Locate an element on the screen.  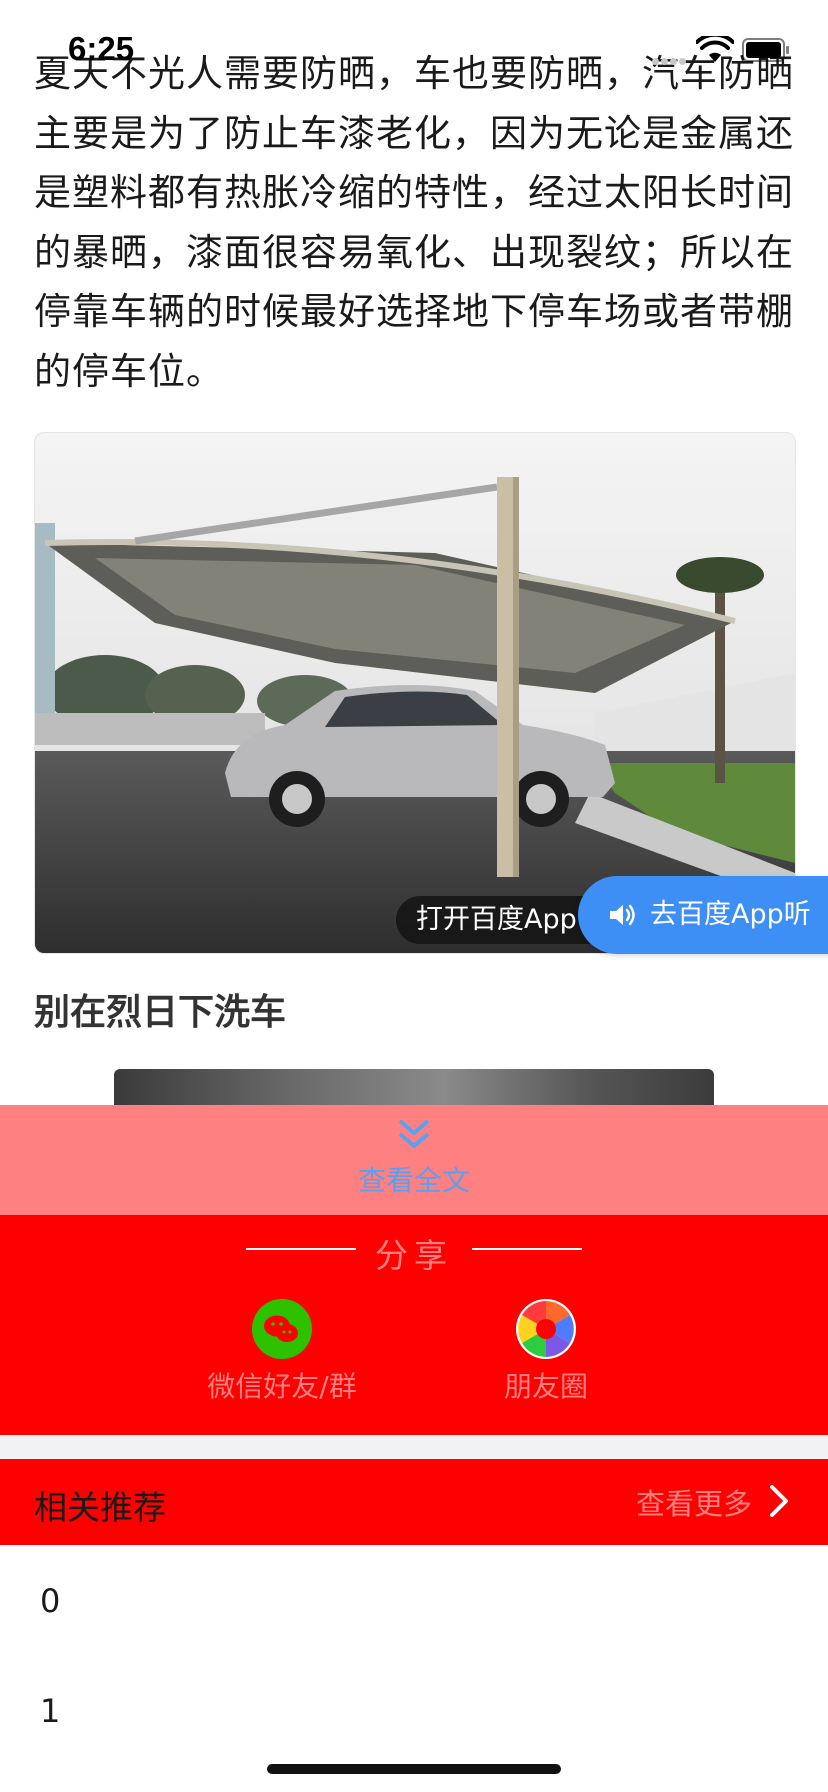
divider-line-right is located at coordinates (527, 1249).